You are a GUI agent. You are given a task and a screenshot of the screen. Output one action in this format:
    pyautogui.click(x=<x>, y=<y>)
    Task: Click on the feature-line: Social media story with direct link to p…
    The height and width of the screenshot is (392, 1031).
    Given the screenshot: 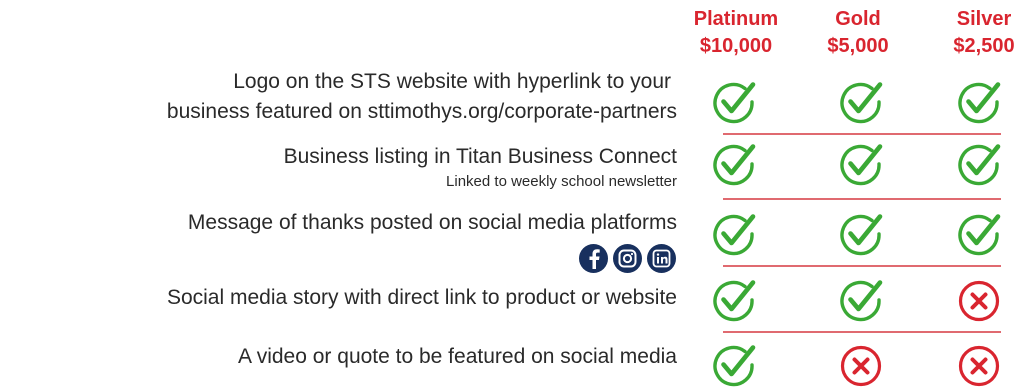 What is the action you would take?
    pyautogui.click(x=421, y=297)
    